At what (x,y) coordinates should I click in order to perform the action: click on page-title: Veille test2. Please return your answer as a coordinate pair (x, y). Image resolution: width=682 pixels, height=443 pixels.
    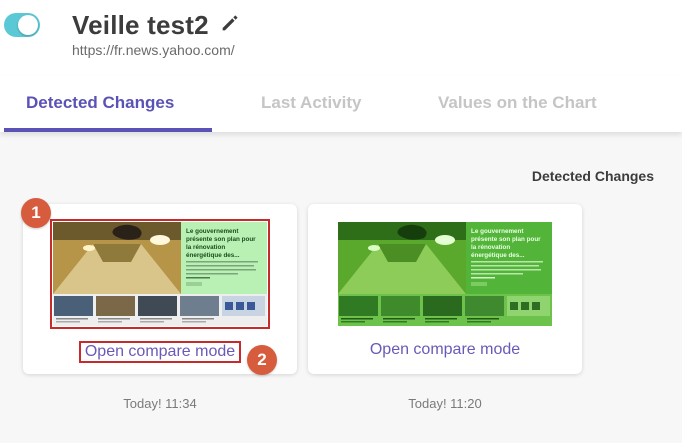
    Looking at the image, I should click on (140, 25).